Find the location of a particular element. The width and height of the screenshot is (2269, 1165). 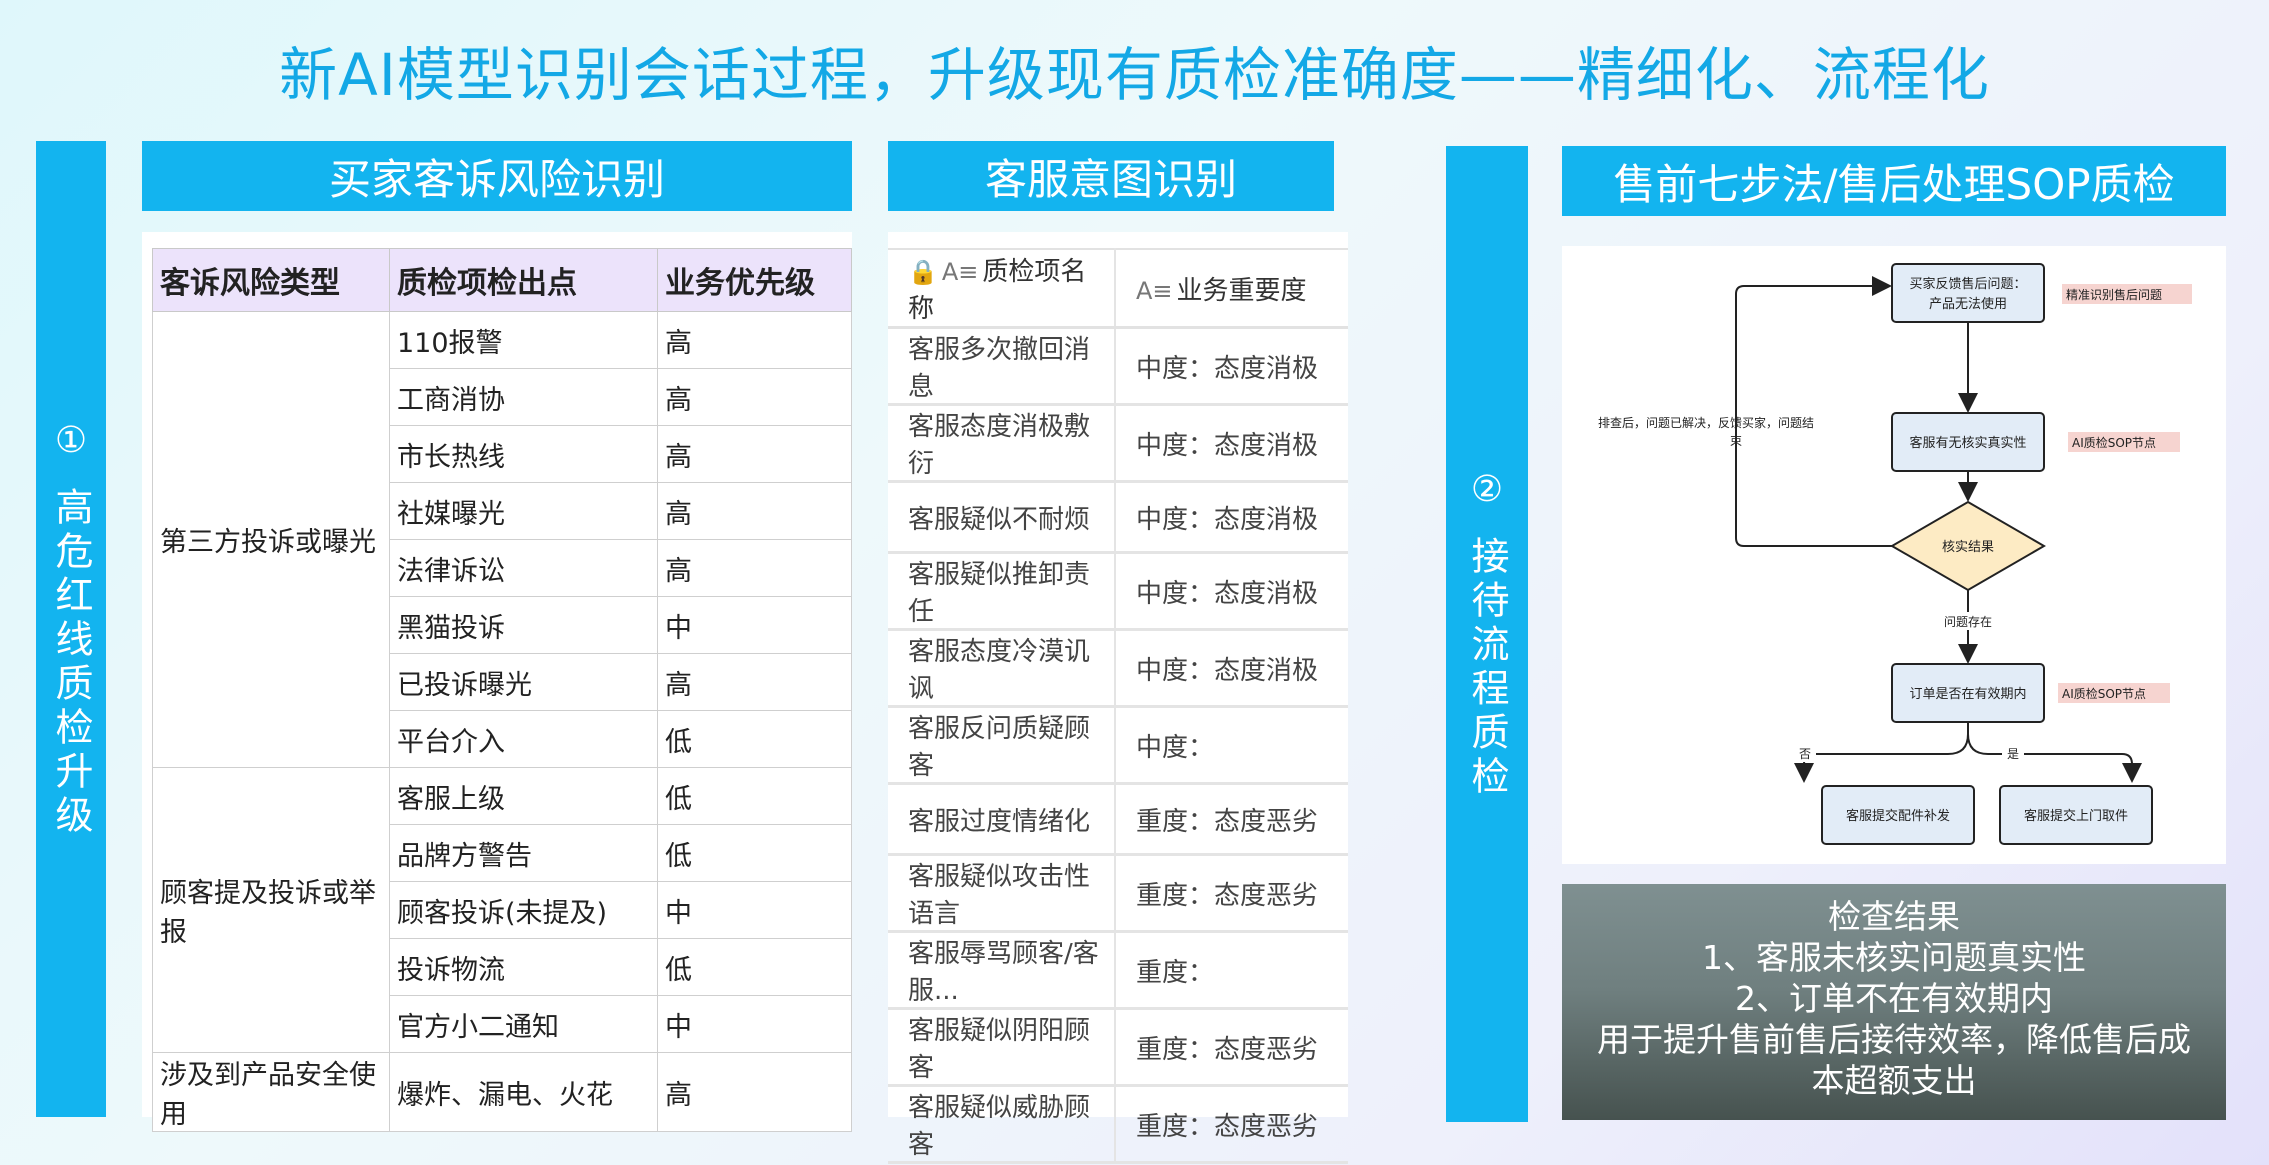

table-row: 顾客提及投诉或举报 客服上级低 is located at coordinates (502, 910).